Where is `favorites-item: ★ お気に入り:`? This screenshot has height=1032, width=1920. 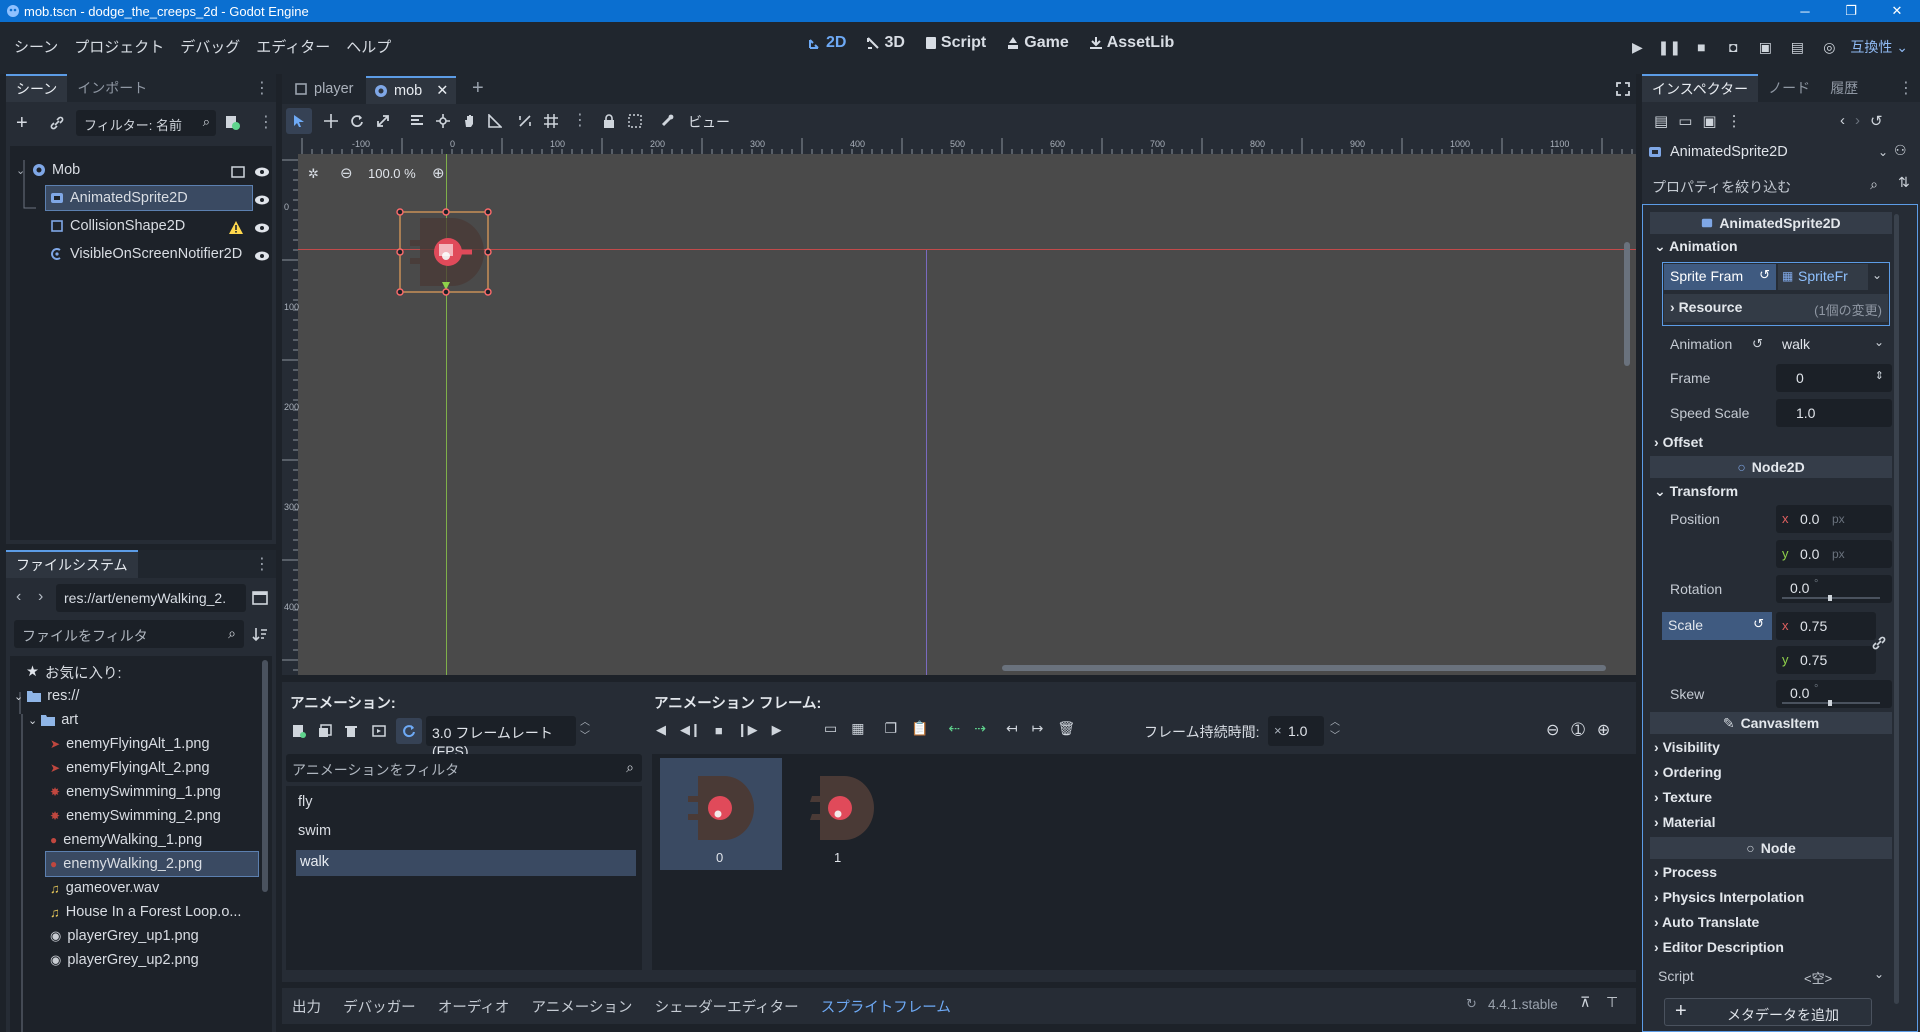 favorites-item: ★ お気に入り: is located at coordinates (74, 672).